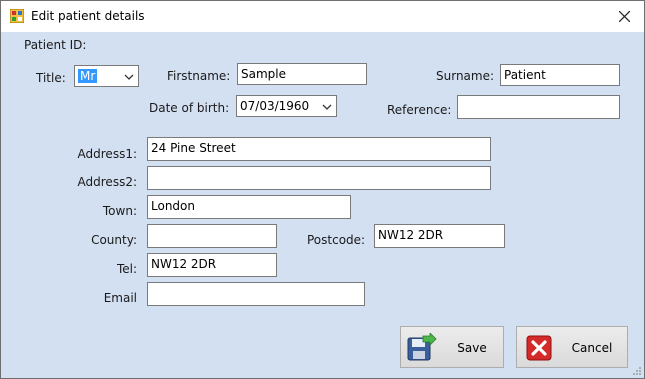 The image size is (645, 379). What do you see at coordinates (88, 76) in the screenshot?
I see `title-select-value: Mr` at bounding box center [88, 76].